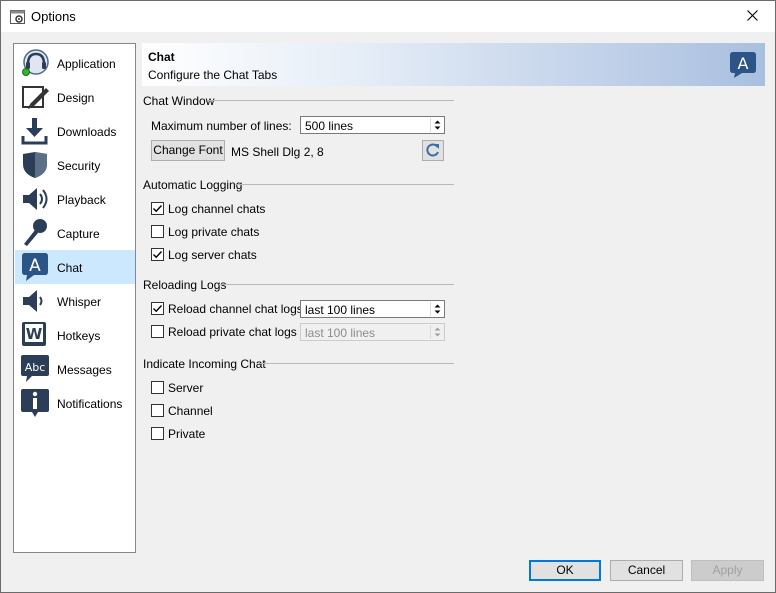  Describe the element at coordinates (87, 132) in the screenshot. I see `sidebar-item-label: Downloads` at that location.